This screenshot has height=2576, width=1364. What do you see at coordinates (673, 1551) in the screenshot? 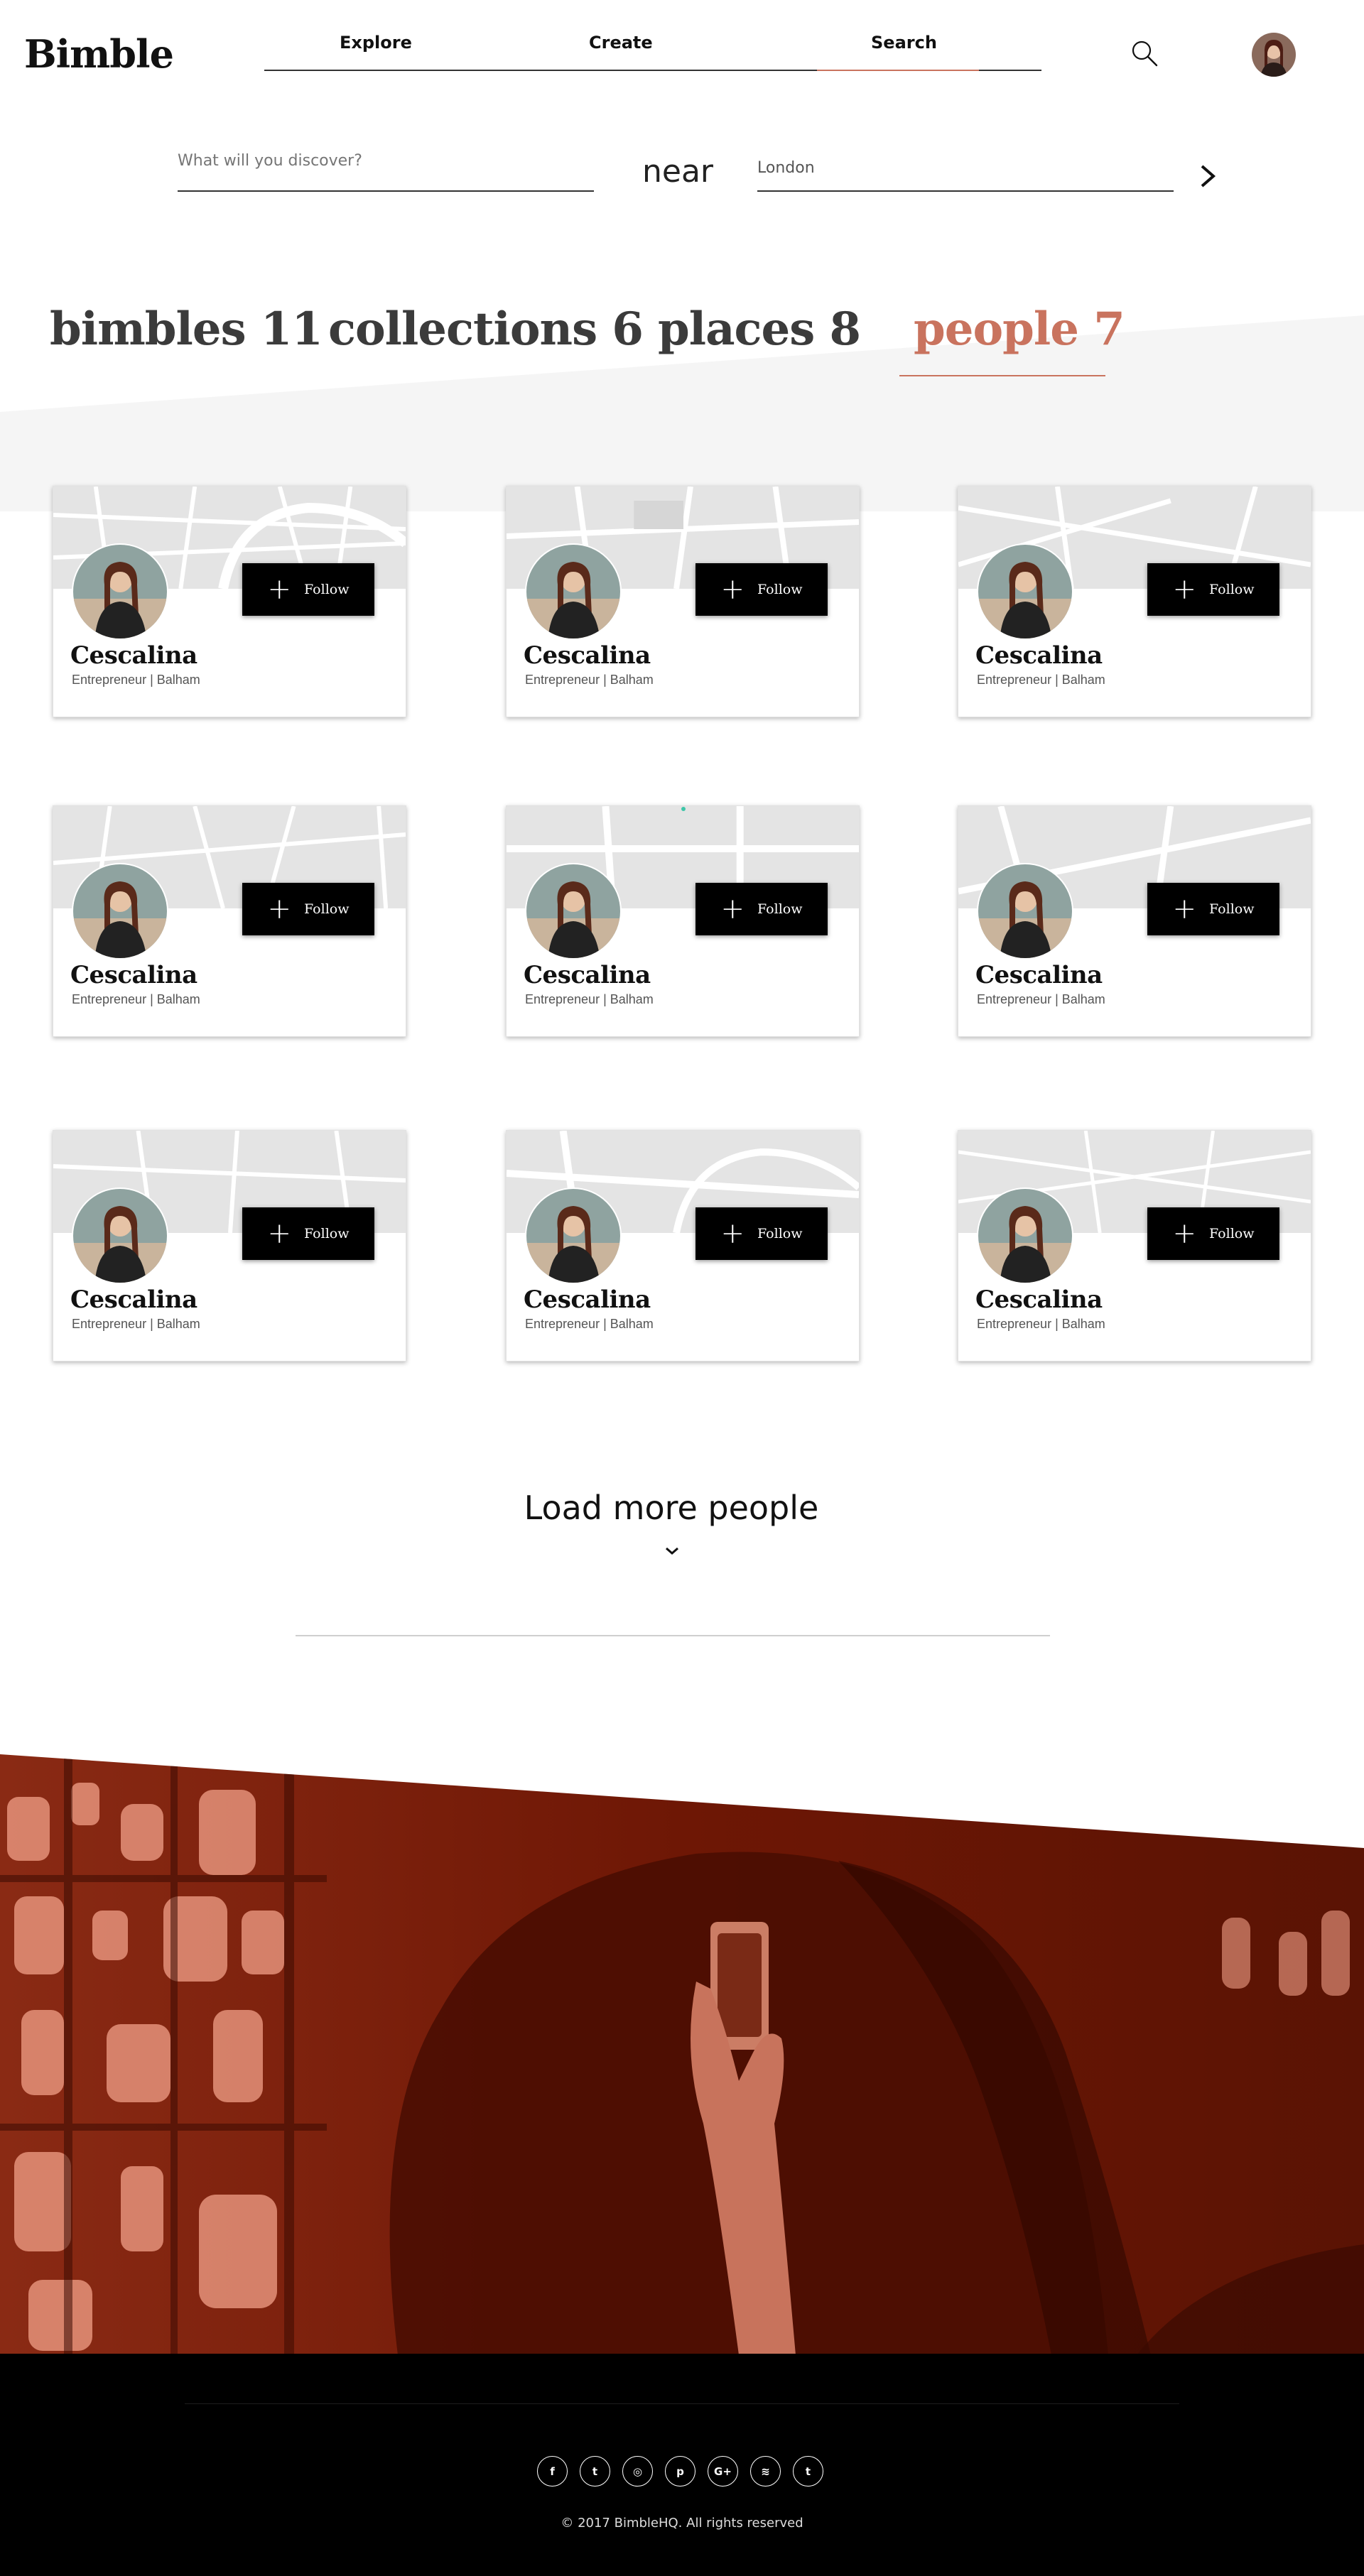
I see `chevron-down-icon` at bounding box center [673, 1551].